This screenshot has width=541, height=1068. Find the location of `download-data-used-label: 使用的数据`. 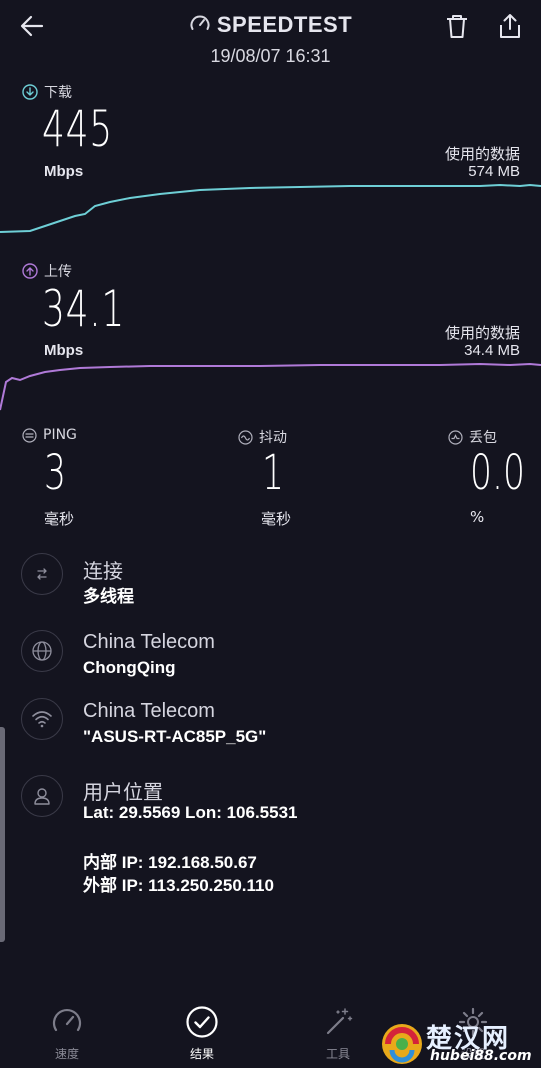

download-data-used-label: 使用的数据 is located at coordinates (482, 154).